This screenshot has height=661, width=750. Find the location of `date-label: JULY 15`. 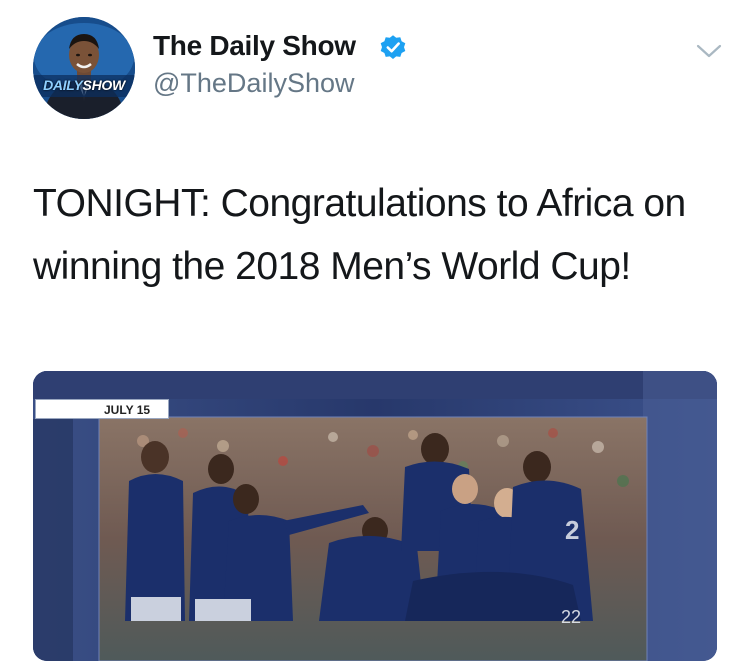

date-label: JULY 15 is located at coordinates (102, 409).